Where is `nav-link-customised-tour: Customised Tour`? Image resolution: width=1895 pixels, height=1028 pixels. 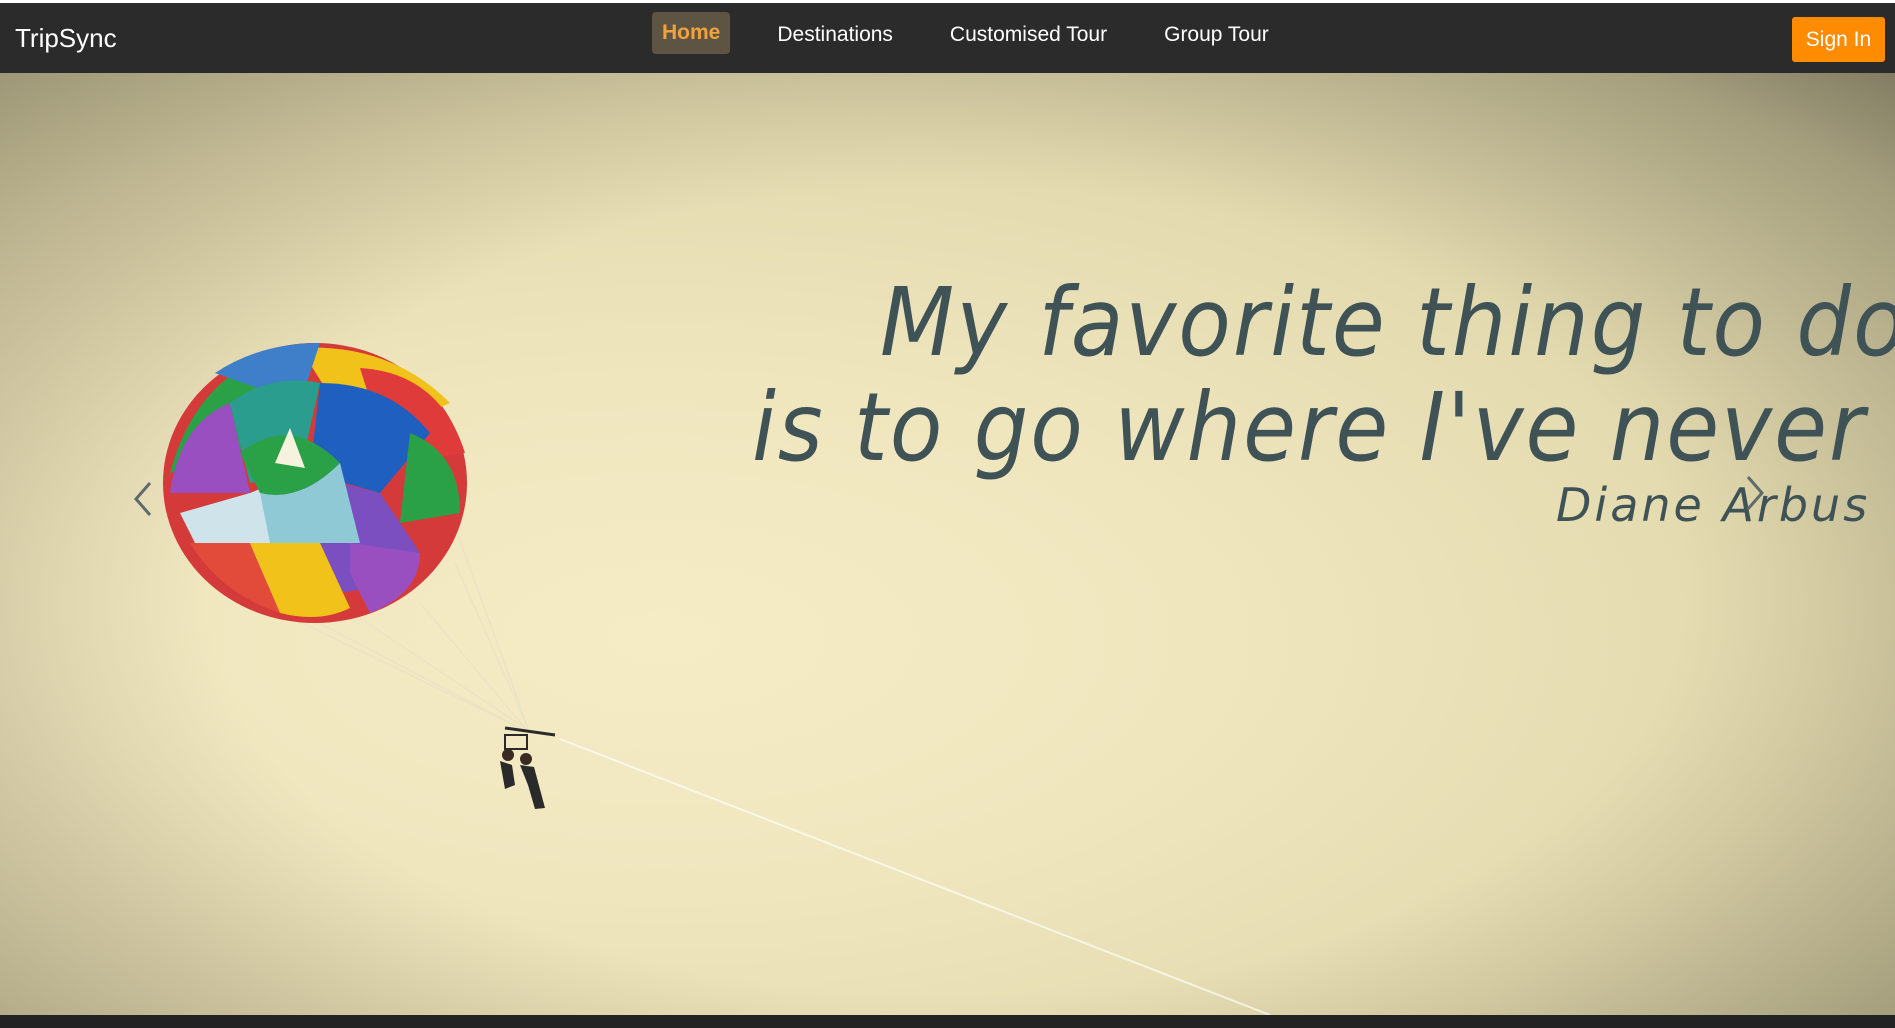
nav-link-customised-tour: Customised Tour is located at coordinates (1028, 35).